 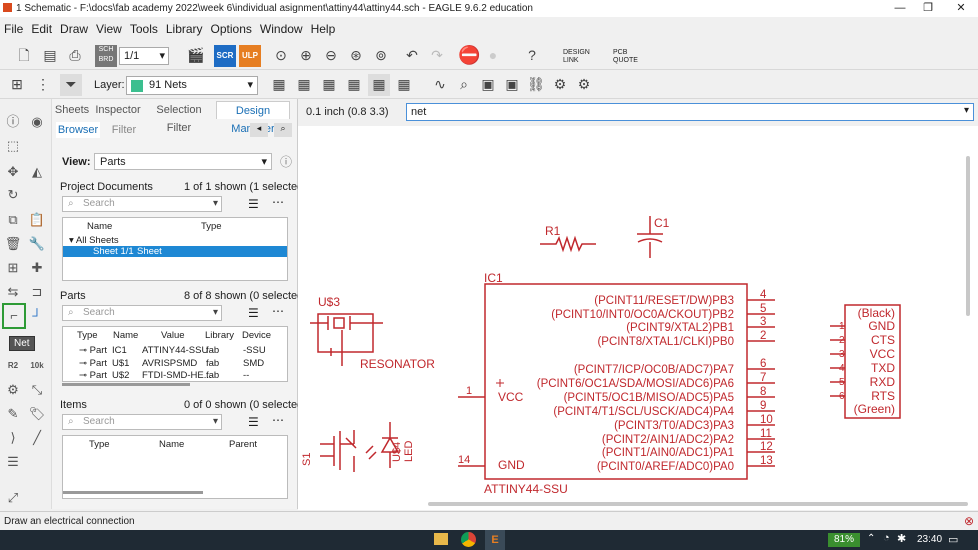 What do you see at coordinates (13, 268) in the screenshot?
I see `add-part-icon: ⊞` at bounding box center [13, 268].